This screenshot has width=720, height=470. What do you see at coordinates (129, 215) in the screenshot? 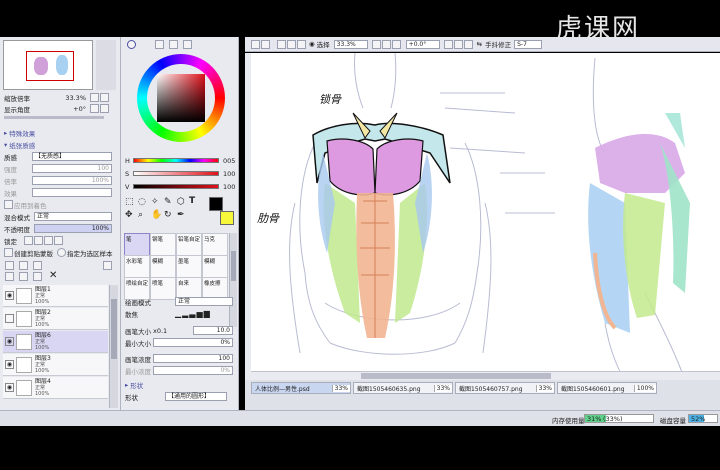
I see `move-icon: ✥` at bounding box center [129, 215].